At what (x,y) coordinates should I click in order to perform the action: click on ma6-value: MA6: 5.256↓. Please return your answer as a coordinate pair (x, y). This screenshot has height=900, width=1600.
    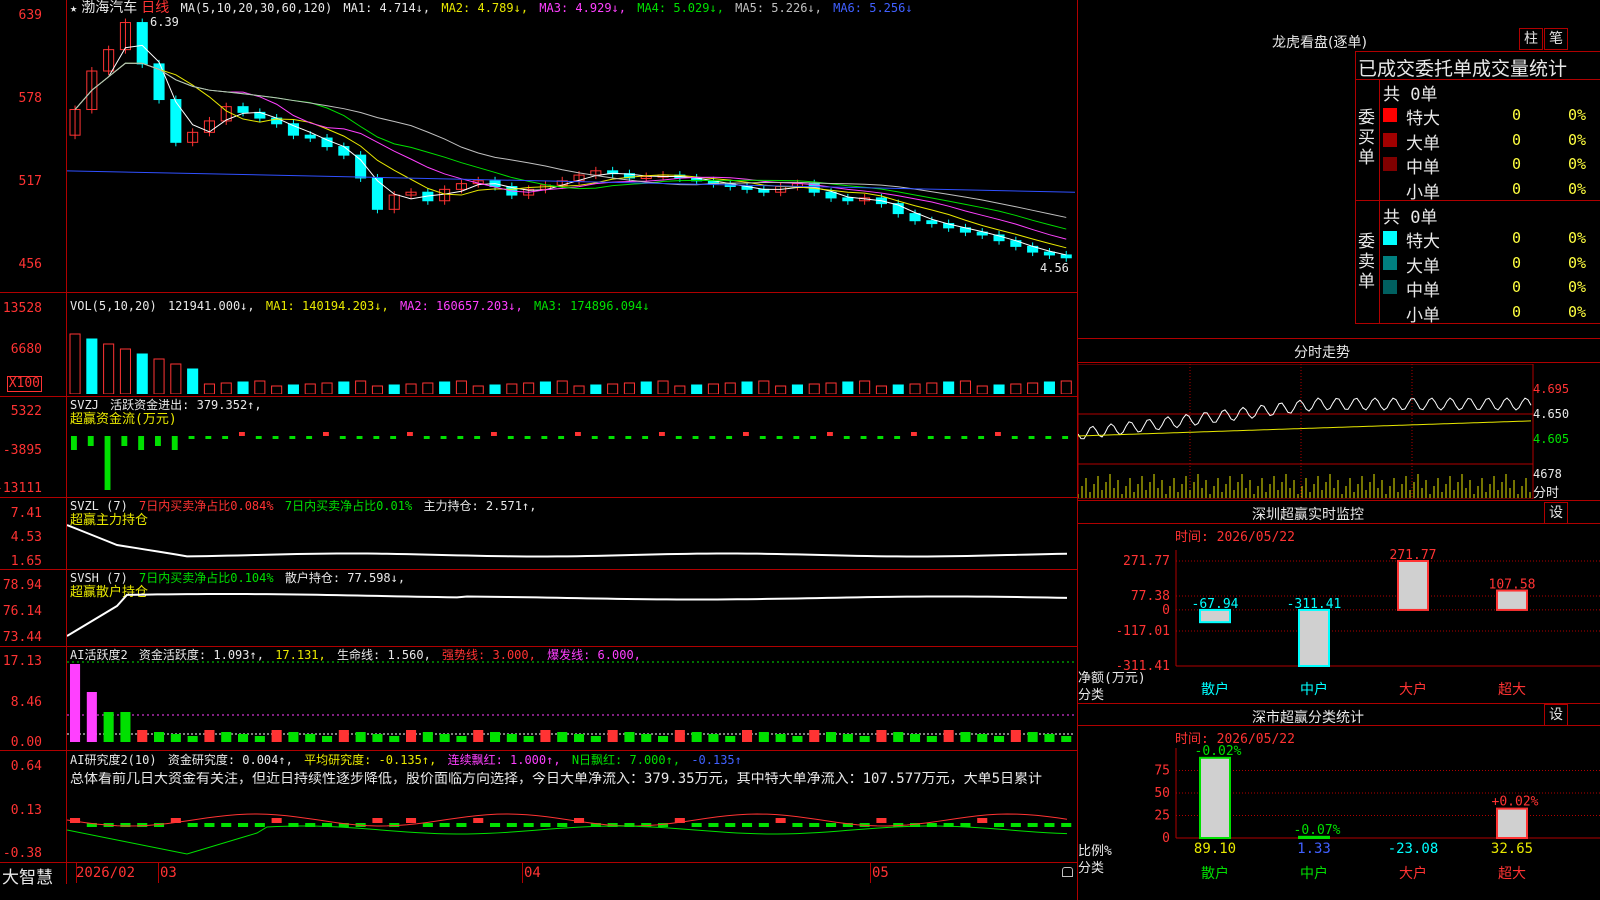
    Looking at the image, I should click on (873, 8).